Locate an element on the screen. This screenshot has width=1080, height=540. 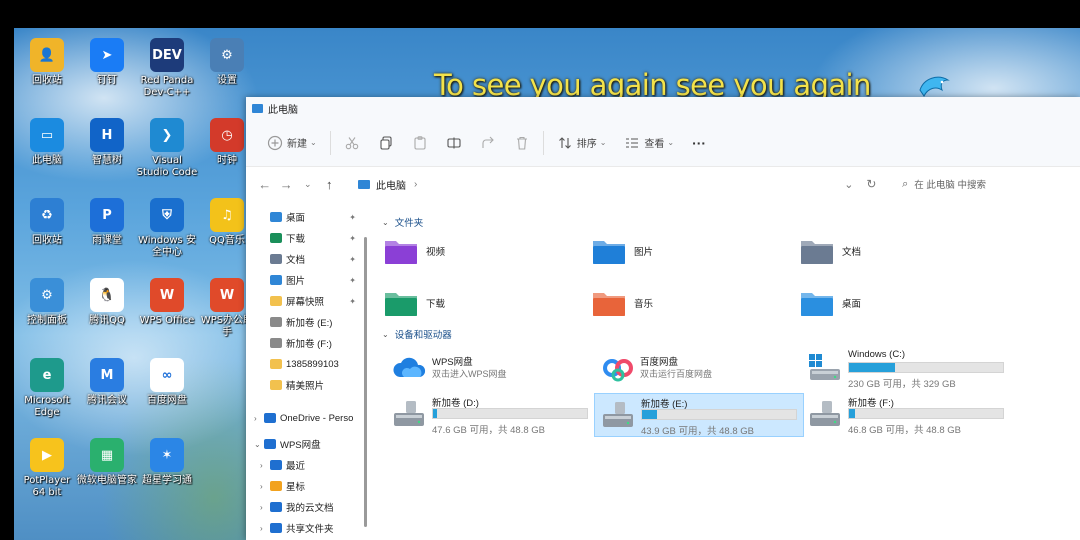
view-button: 查看 ⌄ is located at coordinates (649, 143).